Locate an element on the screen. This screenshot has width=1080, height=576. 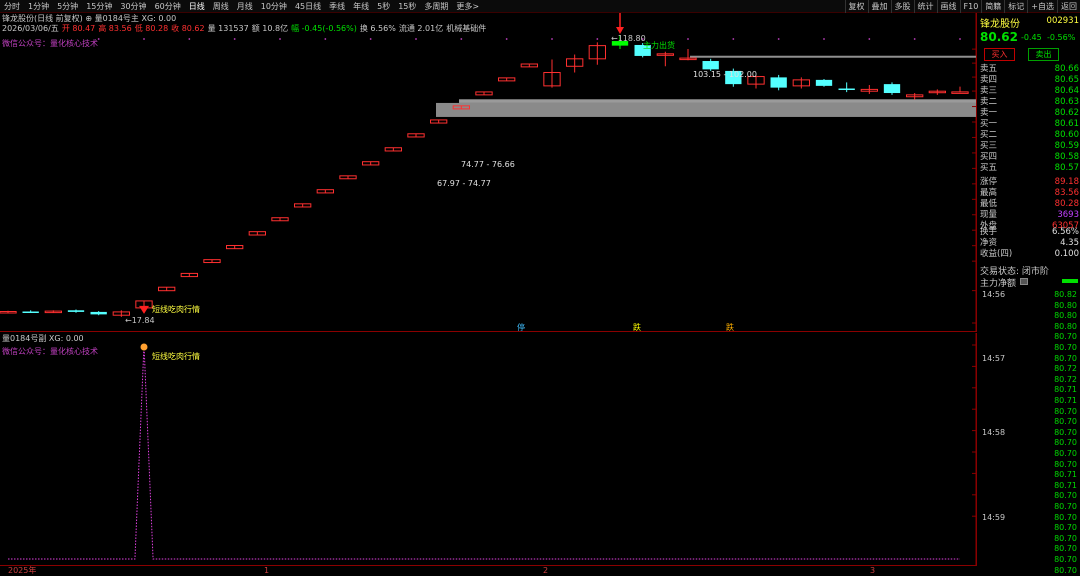
tool-button: 复权 is located at coordinates (856, 6).